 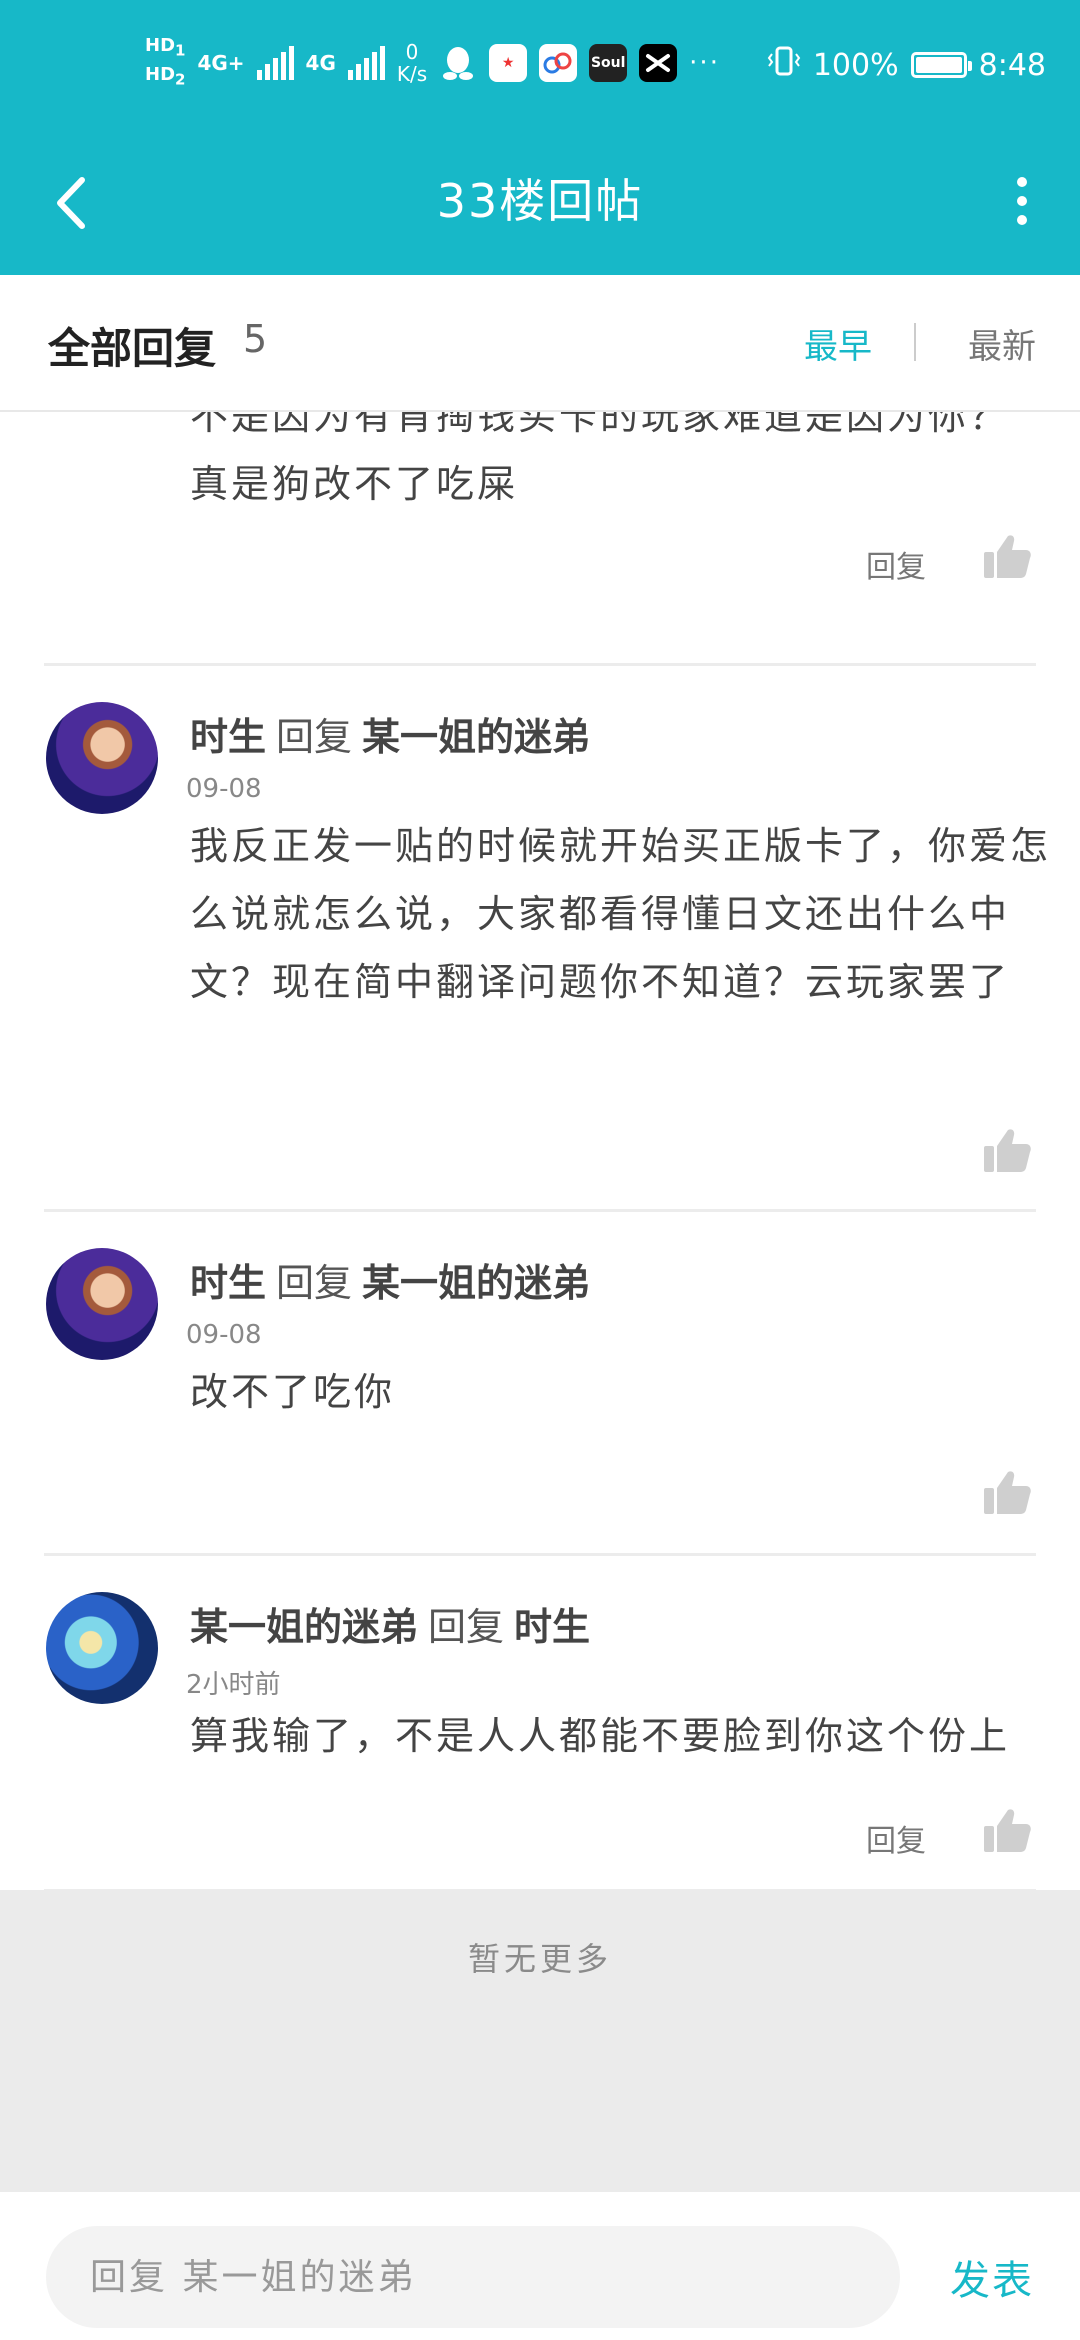 I want to click on network-type-2: 4G, so click(x=320, y=63).